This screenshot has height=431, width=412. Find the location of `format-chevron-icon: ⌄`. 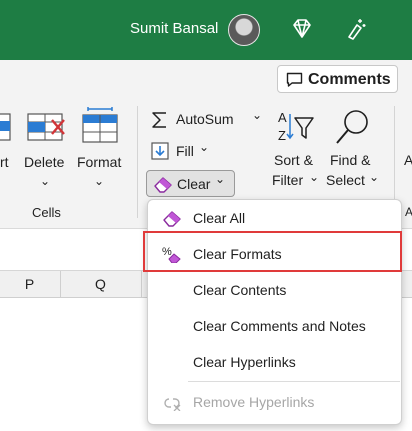

format-chevron-icon: ⌄ is located at coordinates (99, 181).